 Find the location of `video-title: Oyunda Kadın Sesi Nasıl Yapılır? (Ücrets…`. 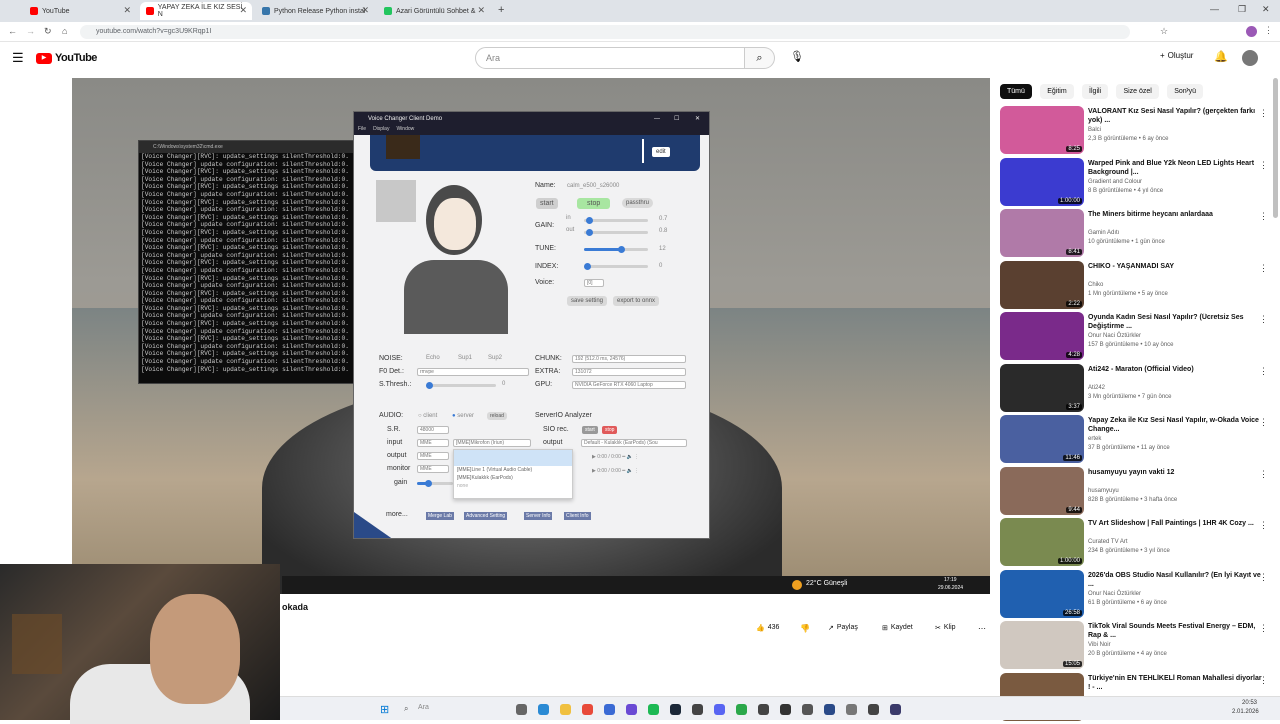

video-title: Oyunda Kadın Sesi Nasıl Yapılır? (Ücrets… is located at coordinates (1176, 322).